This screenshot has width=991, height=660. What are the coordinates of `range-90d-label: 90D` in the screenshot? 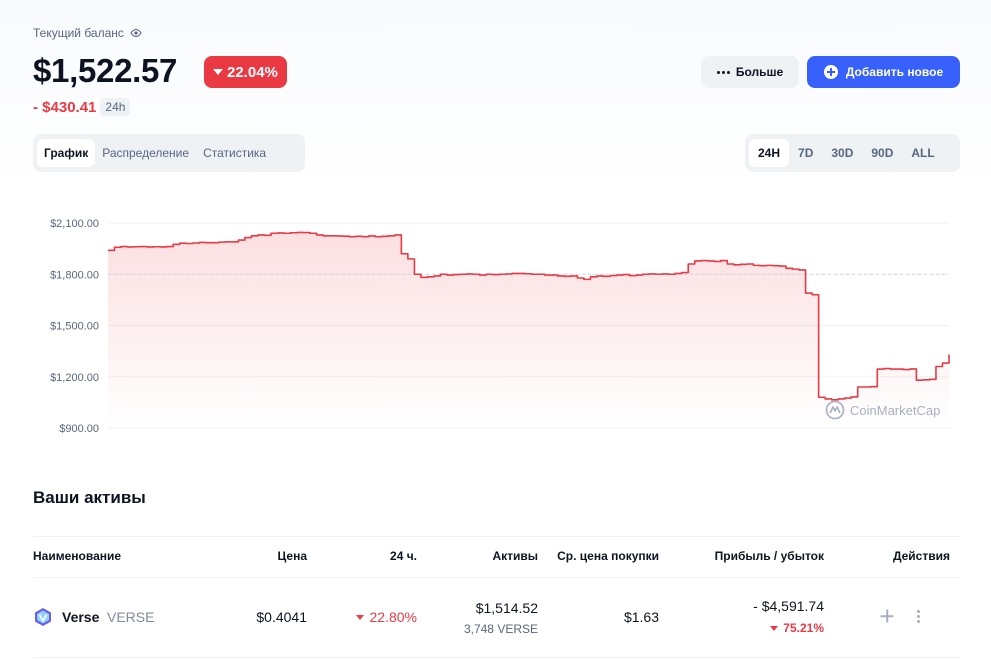 It's located at (882, 153).